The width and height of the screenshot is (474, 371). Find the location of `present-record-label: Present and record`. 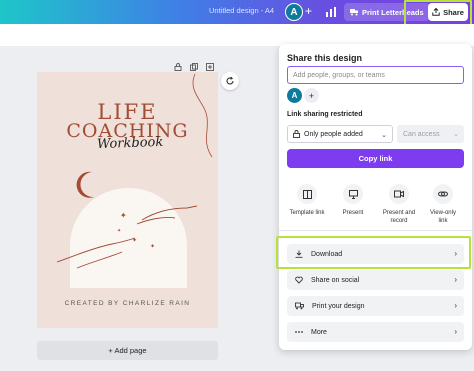

present-record-label: Present and record is located at coordinates (399, 217).